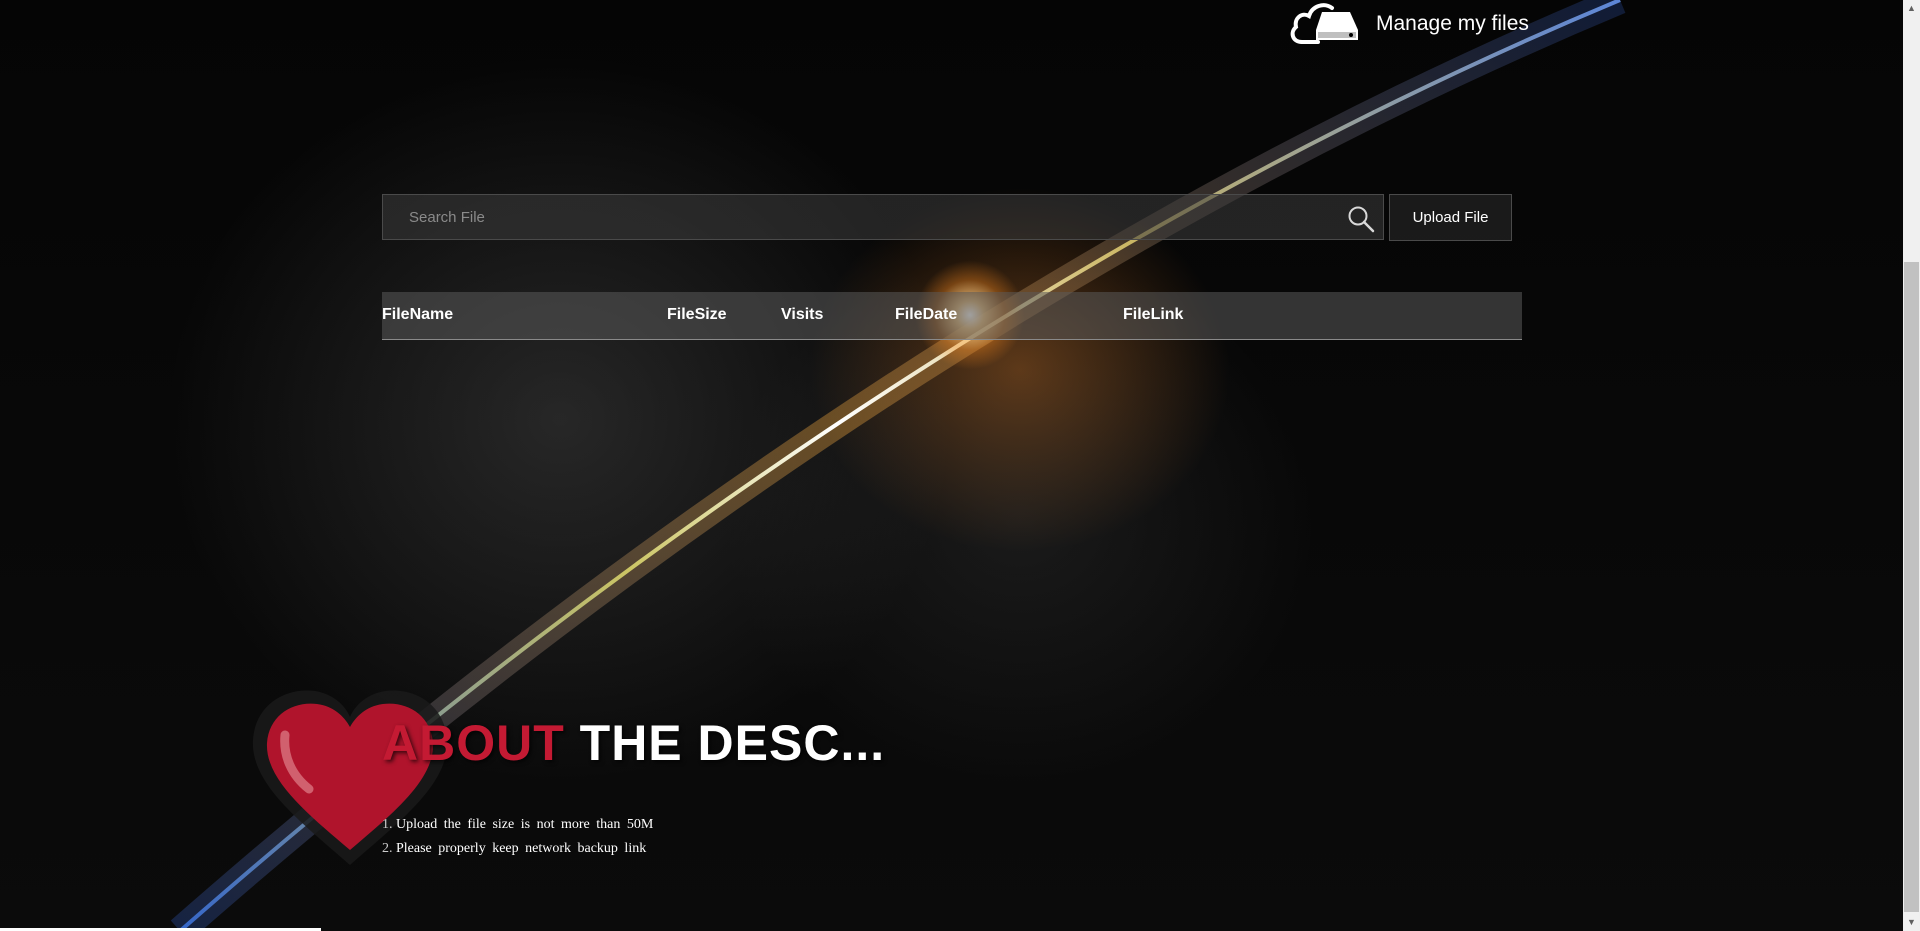  Describe the element at coordinates (1452, 23) in the screenshot. I see `manage-files-label: Manage my files` at that location.